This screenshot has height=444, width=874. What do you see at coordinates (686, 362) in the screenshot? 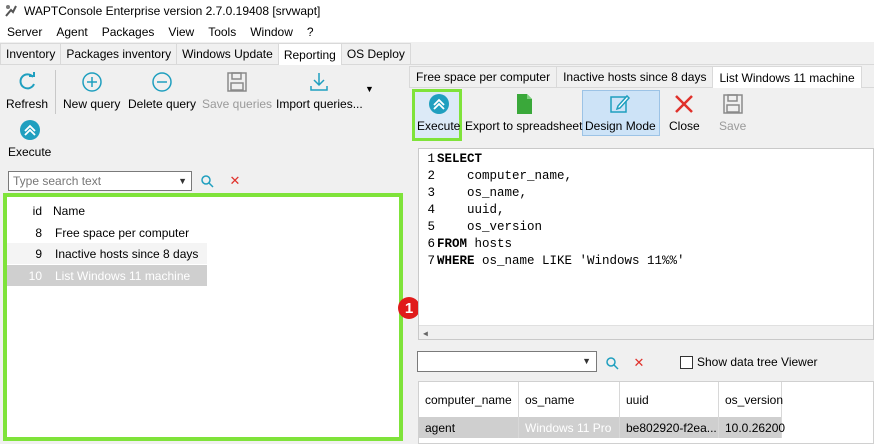
I see `show-tree-checkbox` at bounding box center [686, 362].